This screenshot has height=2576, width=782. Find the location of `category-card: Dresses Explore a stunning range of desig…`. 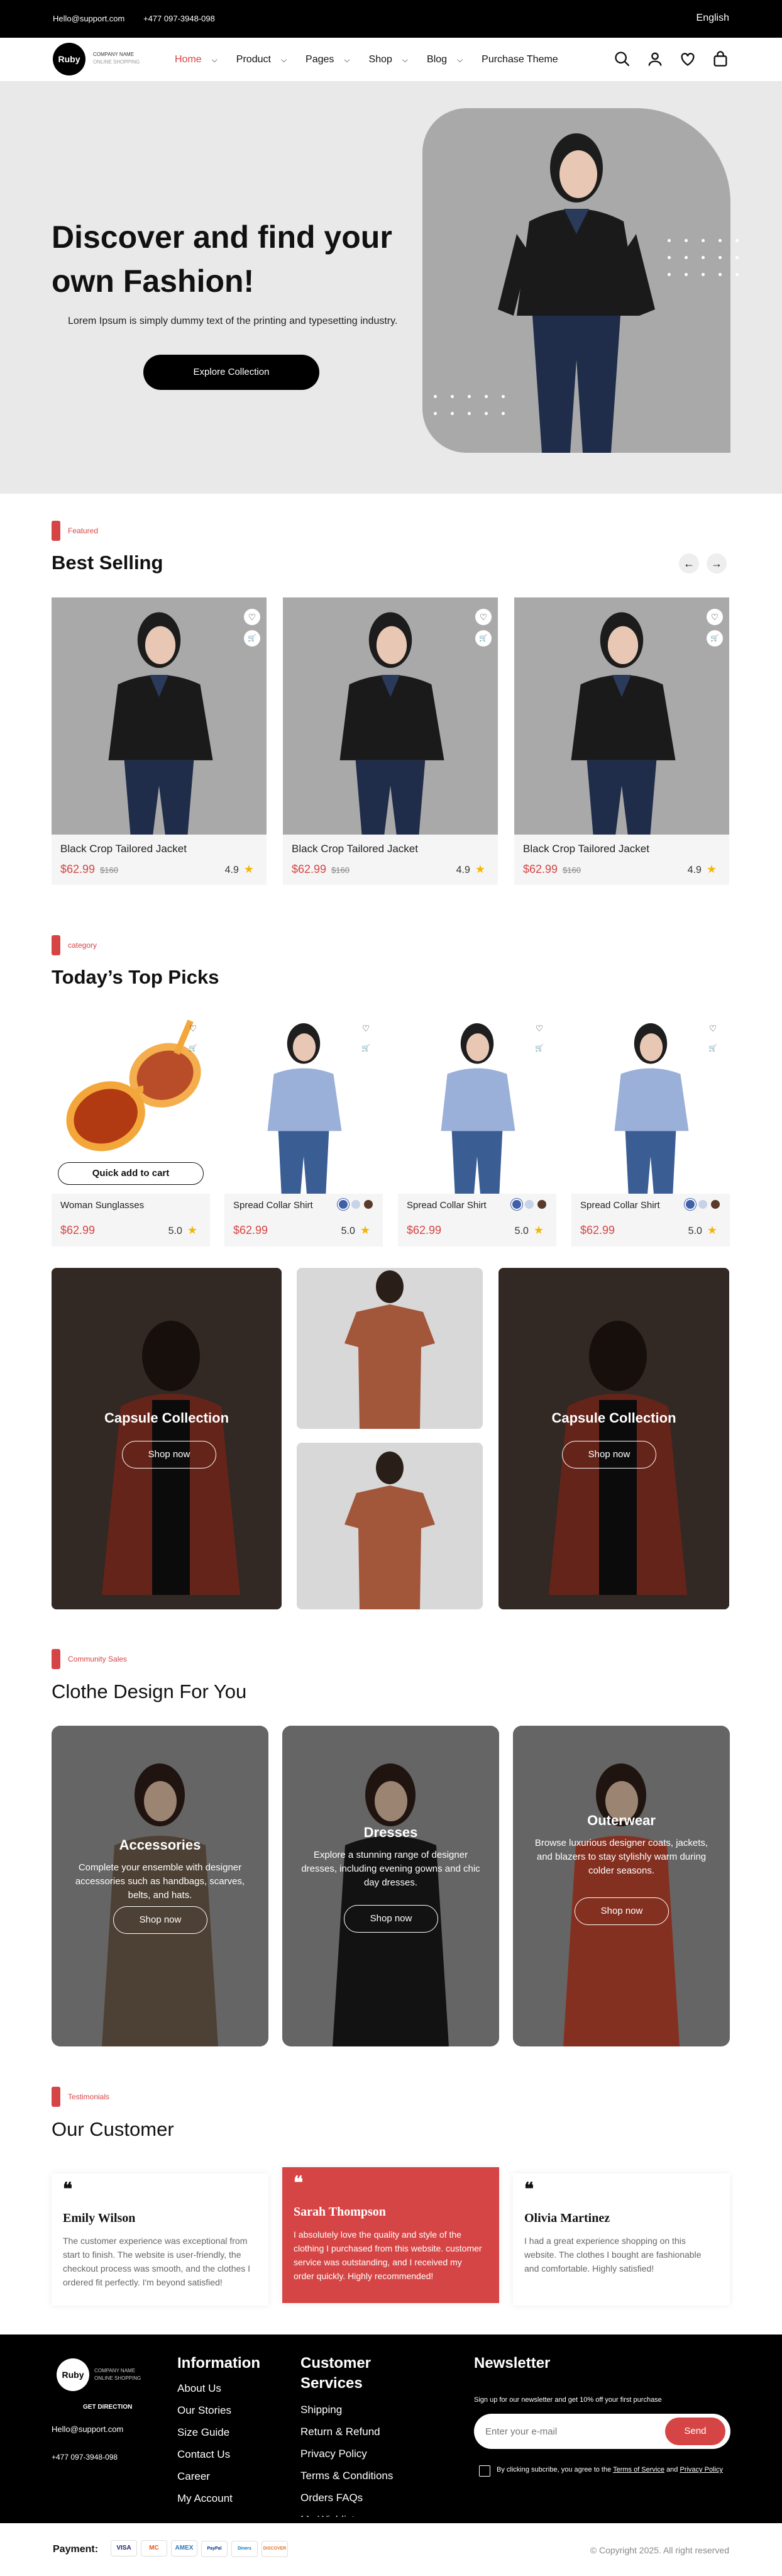

category-card: Dresses Explore a stunning range of desig… is located at coordinates (391, 1886).